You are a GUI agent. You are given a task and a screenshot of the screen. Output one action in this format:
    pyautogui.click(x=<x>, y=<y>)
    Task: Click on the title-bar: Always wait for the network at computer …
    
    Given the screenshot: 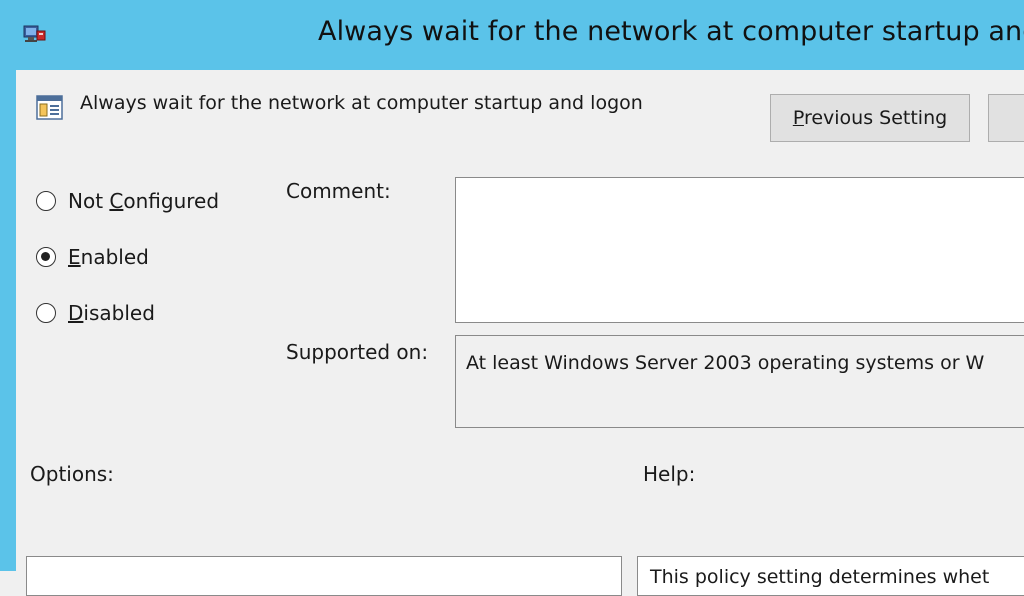 What is the action you would take?
    pyautogui.click(x=512, y=35)
    